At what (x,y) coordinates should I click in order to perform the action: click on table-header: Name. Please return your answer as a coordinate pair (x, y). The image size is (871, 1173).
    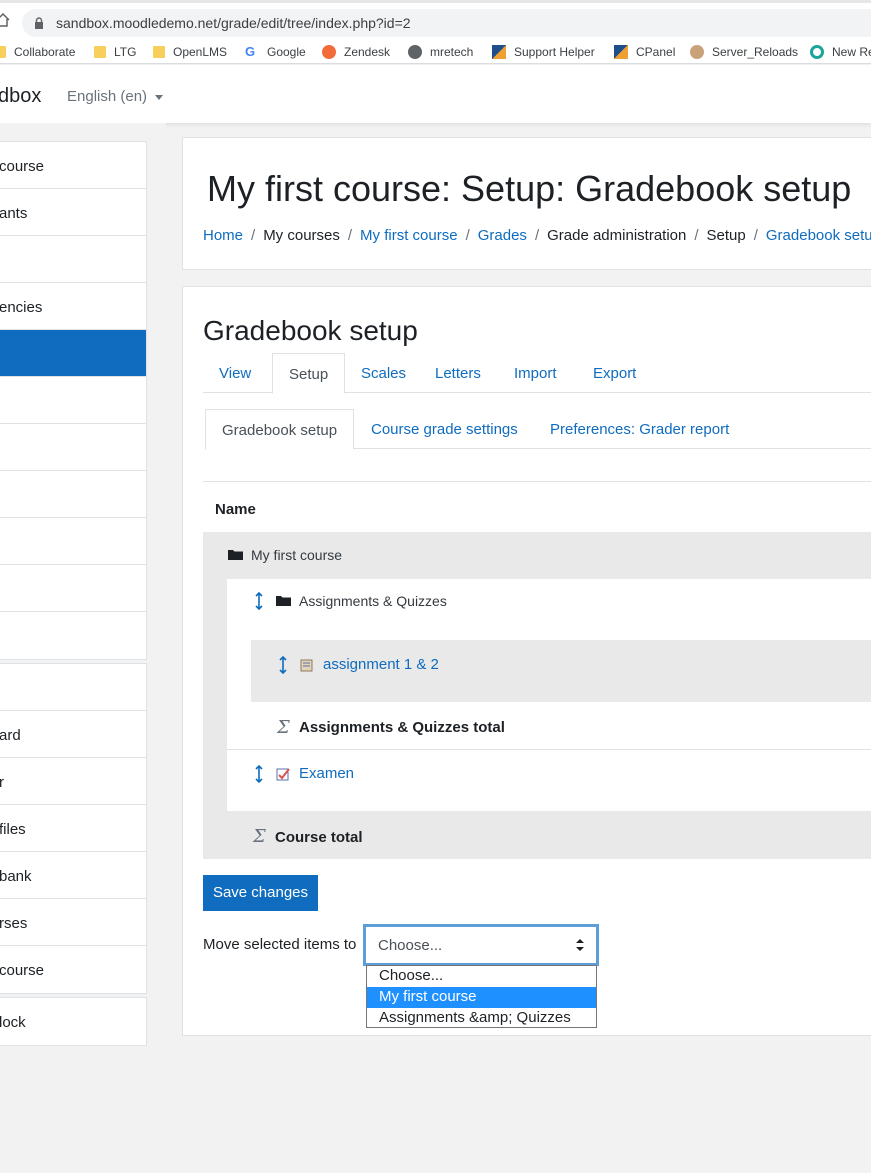
    Looking at the image, I should click on (537, 506).